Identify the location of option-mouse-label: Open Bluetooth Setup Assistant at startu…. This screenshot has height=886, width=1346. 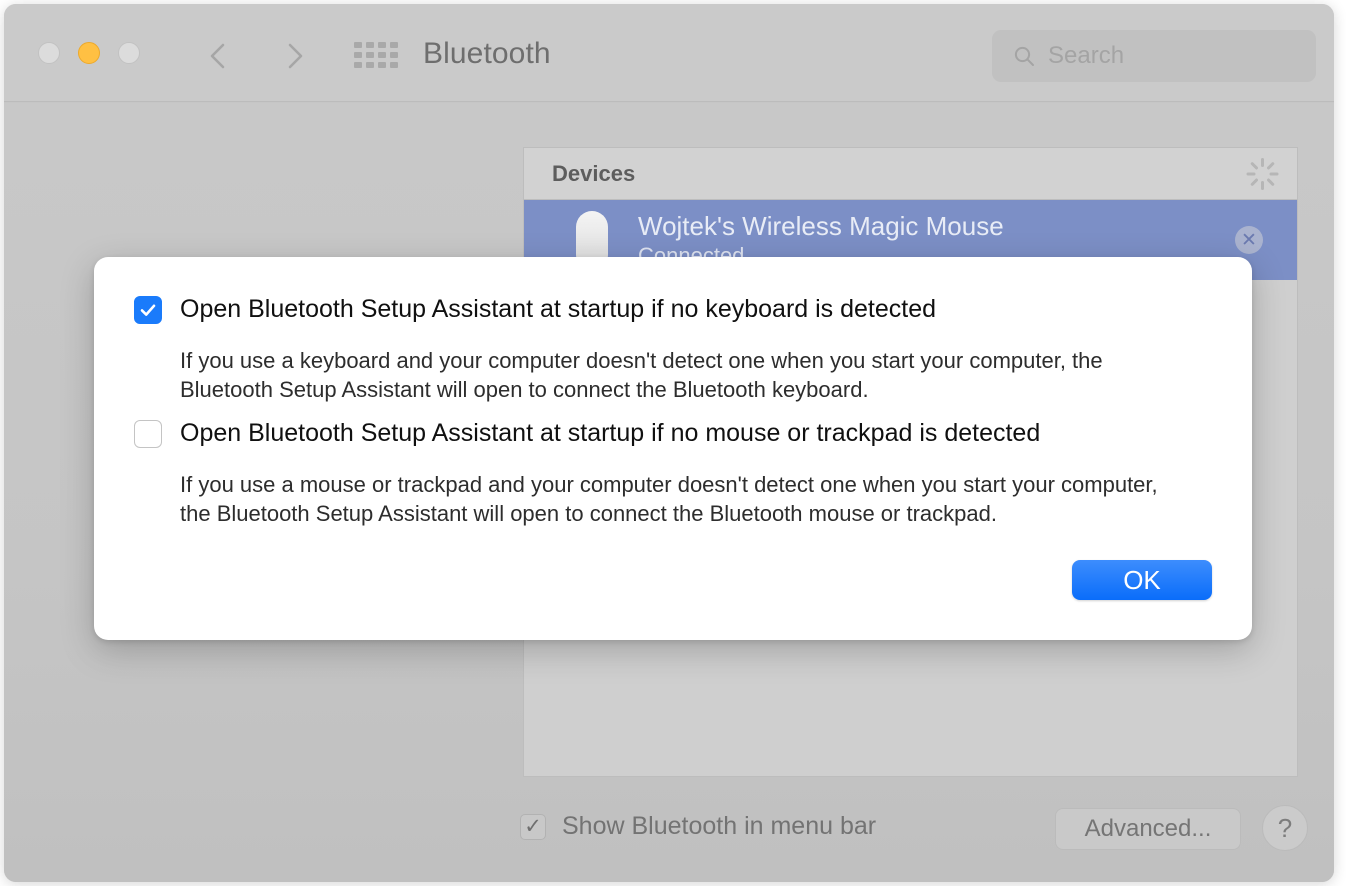
(610, 433).